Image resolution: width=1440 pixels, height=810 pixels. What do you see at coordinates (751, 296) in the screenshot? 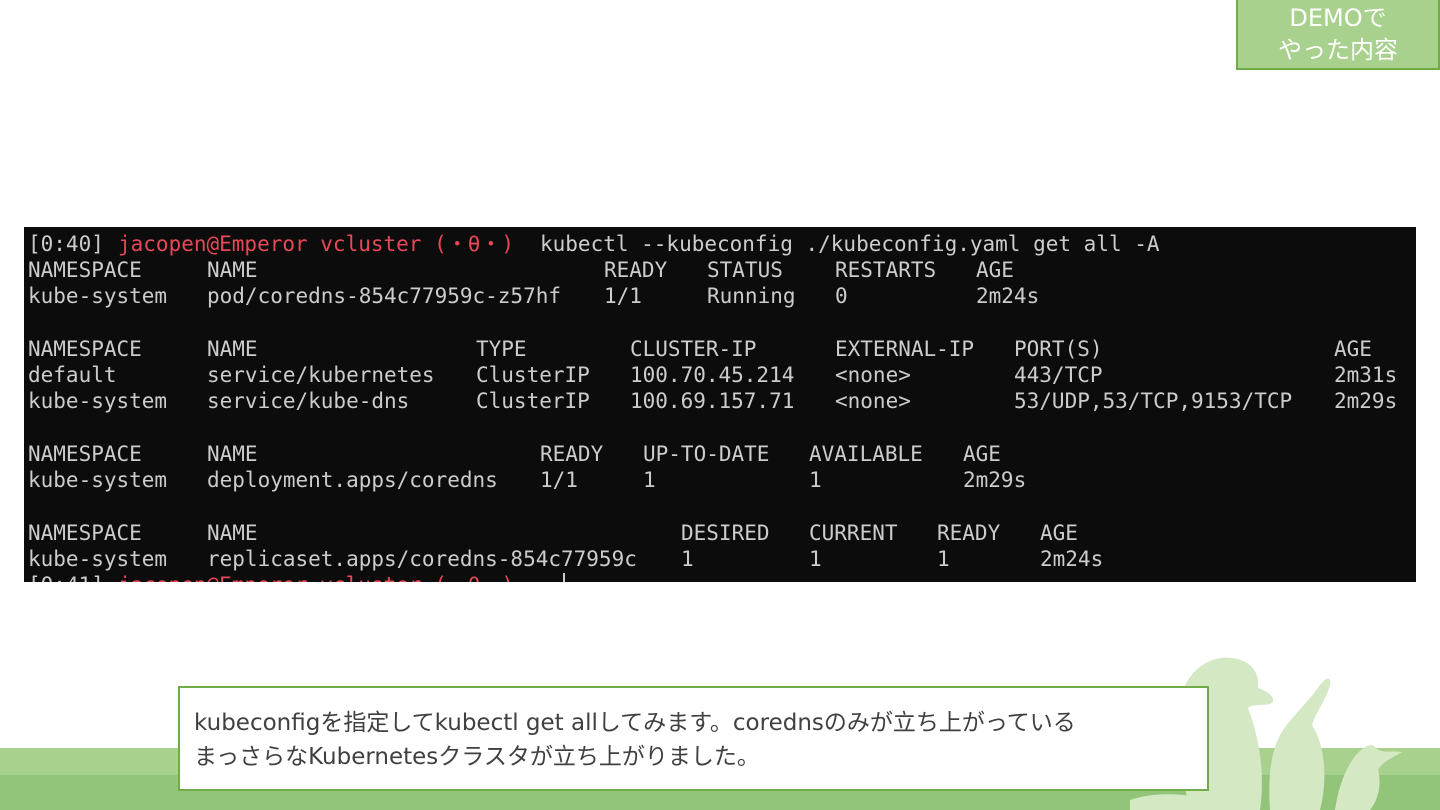
I see `table-cell: Running` at bounding box center [751, 296].